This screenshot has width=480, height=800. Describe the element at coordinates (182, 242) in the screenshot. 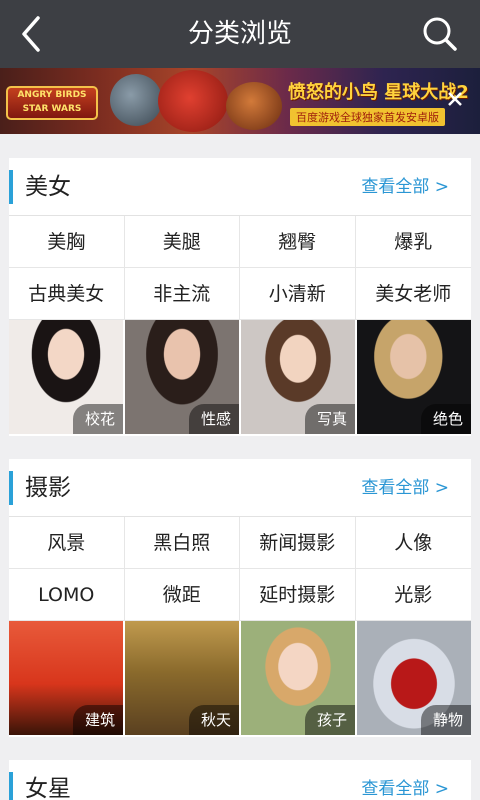

I see `tag-item: 美腿` at that location.